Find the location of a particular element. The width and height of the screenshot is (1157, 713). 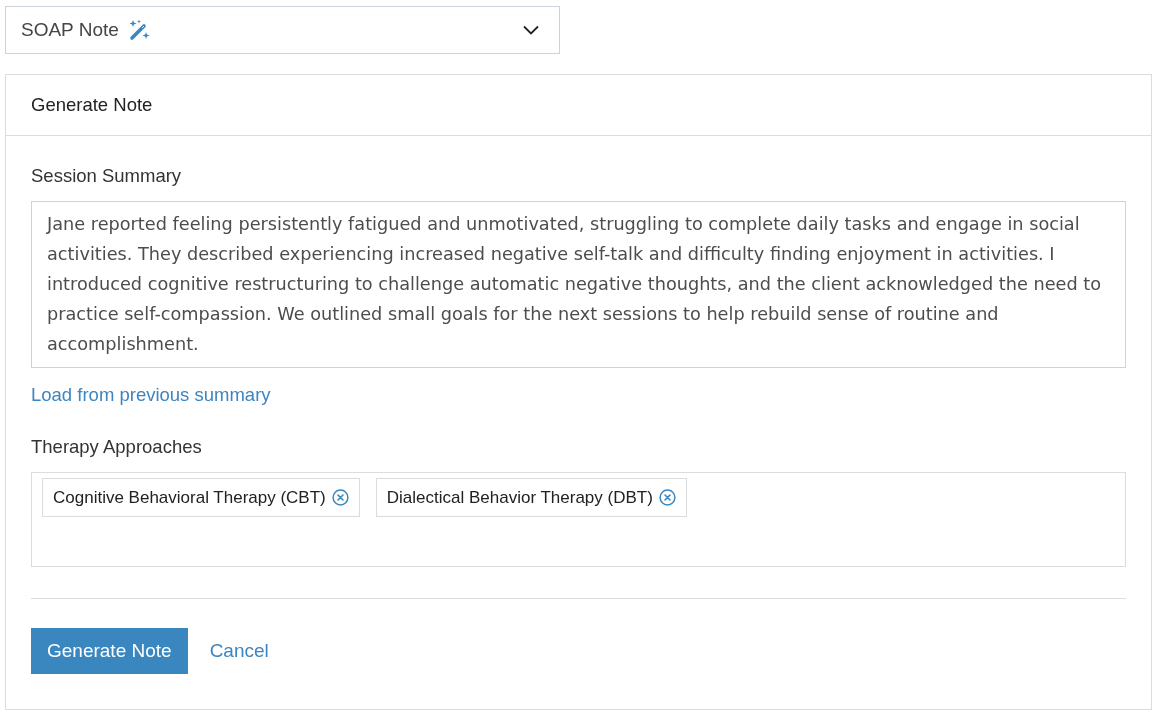

tag-label: Cognitive Behavioral Therapy (CBT) is located at coordinates (189, 497).